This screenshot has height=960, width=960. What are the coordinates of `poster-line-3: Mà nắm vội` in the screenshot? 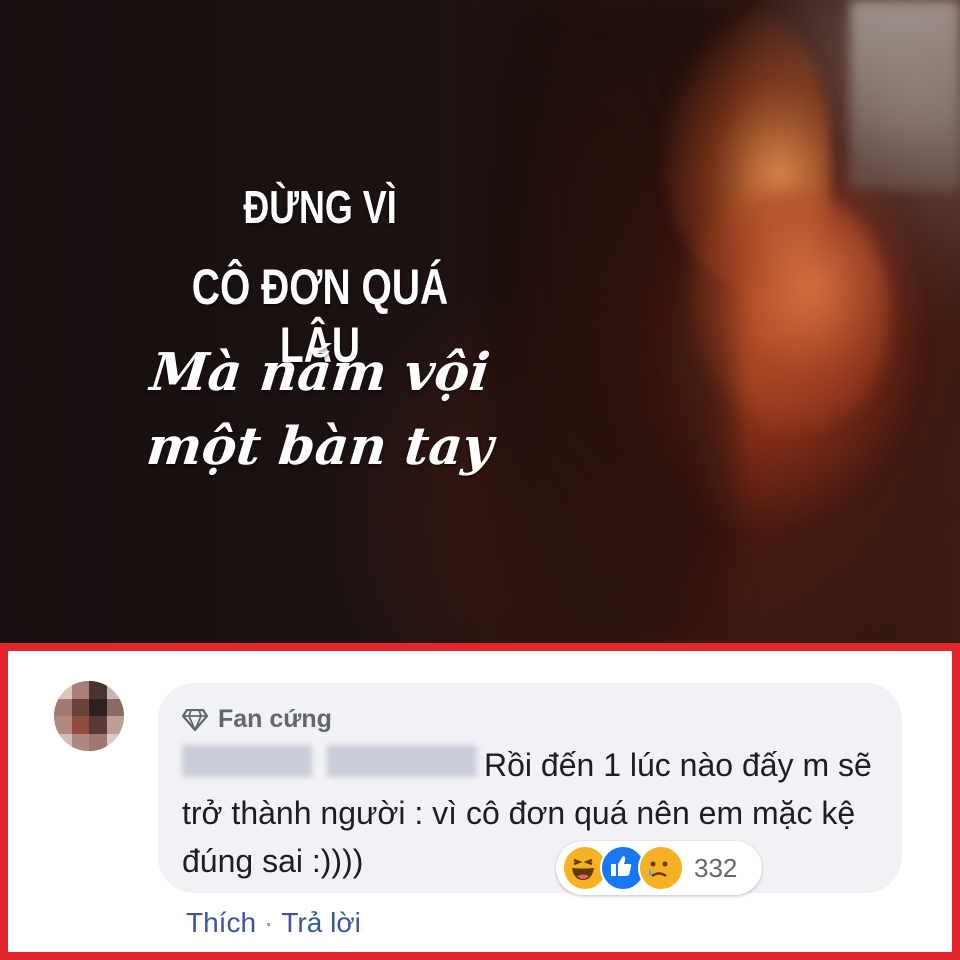 It's located at (320, 372).